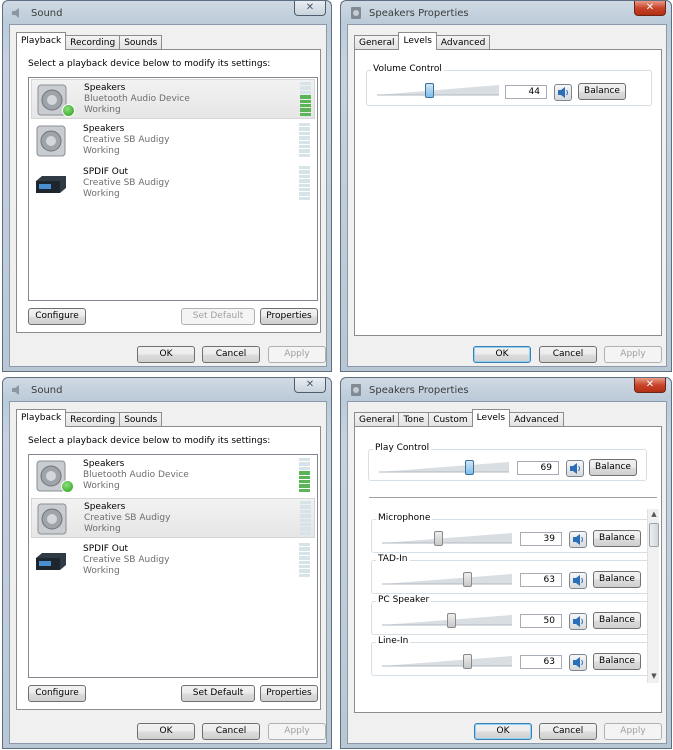 The width and height of the screenshot is (673, 750). What do you see at coordinates (407, 69) in the screenshot?
I see `volume-control-label: Volume Control` at bounding box center [407, 69].